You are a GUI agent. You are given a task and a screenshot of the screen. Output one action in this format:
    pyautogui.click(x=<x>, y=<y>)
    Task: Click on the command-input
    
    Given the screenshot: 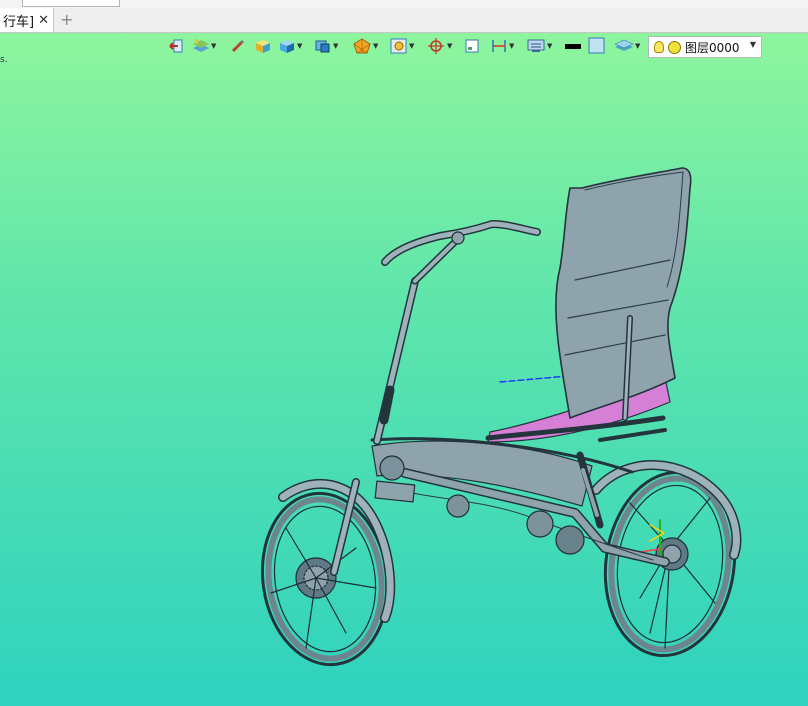 What is the action you would take?
    pyautogui.click(x=71, y=3)
    